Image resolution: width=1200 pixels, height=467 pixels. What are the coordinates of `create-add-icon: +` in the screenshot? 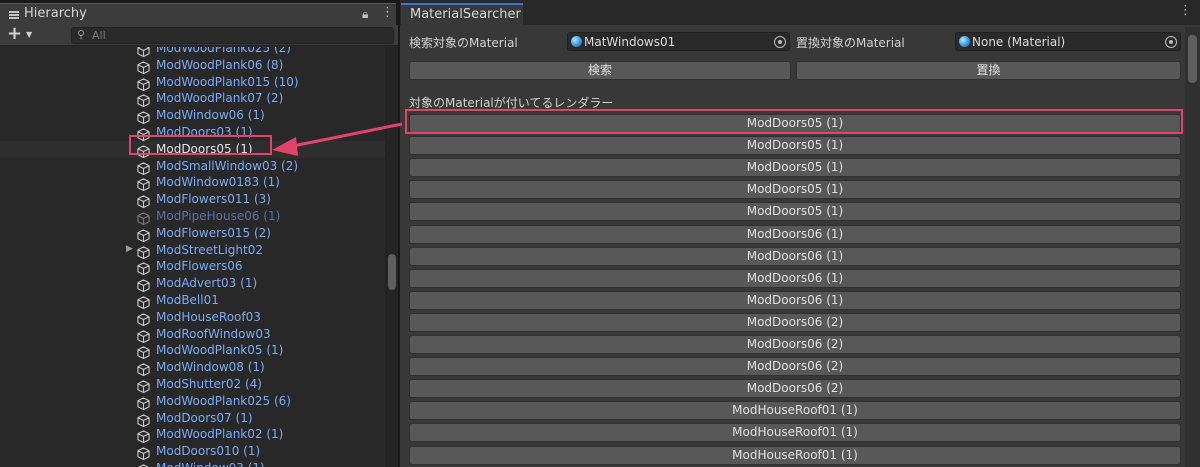 It's located at (14, 33).